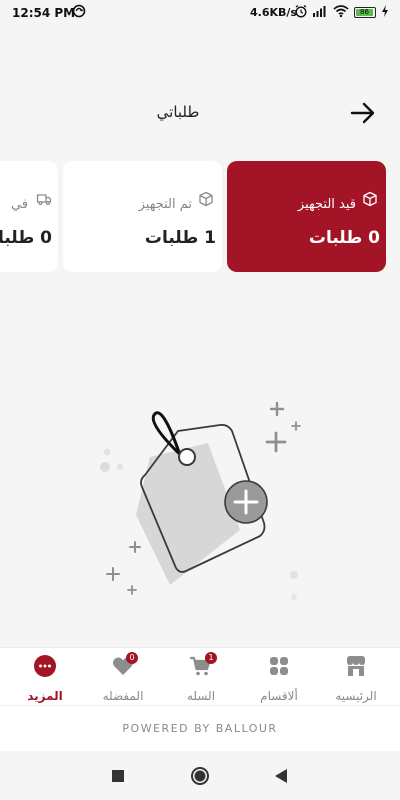 Image resolution: width=400 pixels, height=800 pixels. Describe the element at coordinates (341, 12) in the screenshot. I see `wifi-icon` at that location.